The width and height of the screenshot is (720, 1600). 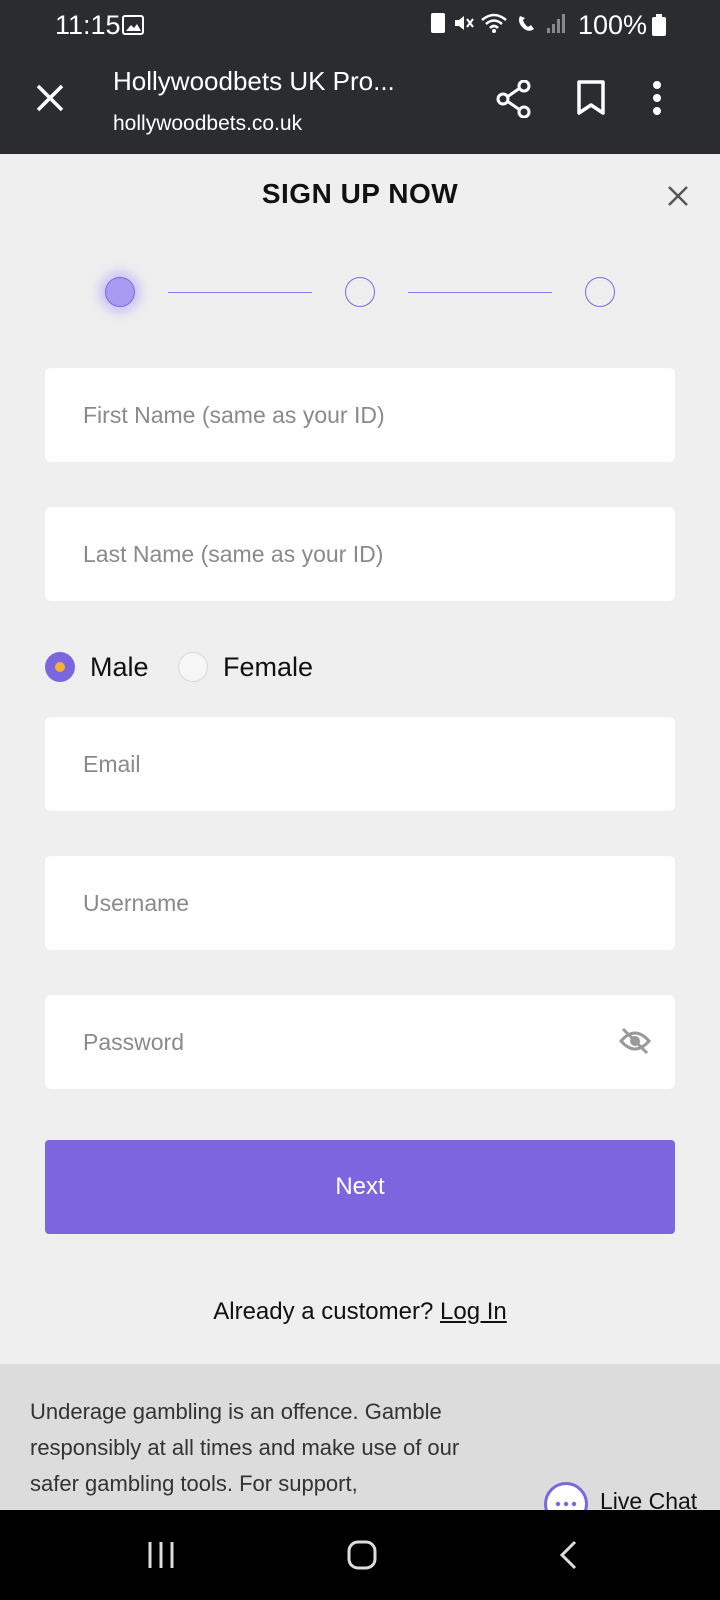 What do you see at coordinates (50, 100) in the screenshot?
I see `close-tab-button` at bounding box center [50, 100].